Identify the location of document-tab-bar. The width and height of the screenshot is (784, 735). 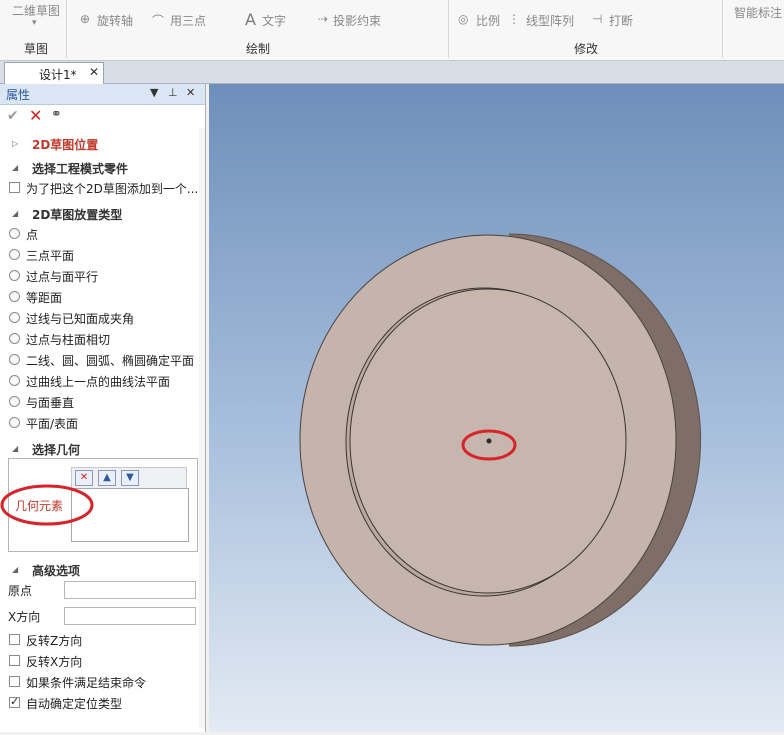
(392, 72).